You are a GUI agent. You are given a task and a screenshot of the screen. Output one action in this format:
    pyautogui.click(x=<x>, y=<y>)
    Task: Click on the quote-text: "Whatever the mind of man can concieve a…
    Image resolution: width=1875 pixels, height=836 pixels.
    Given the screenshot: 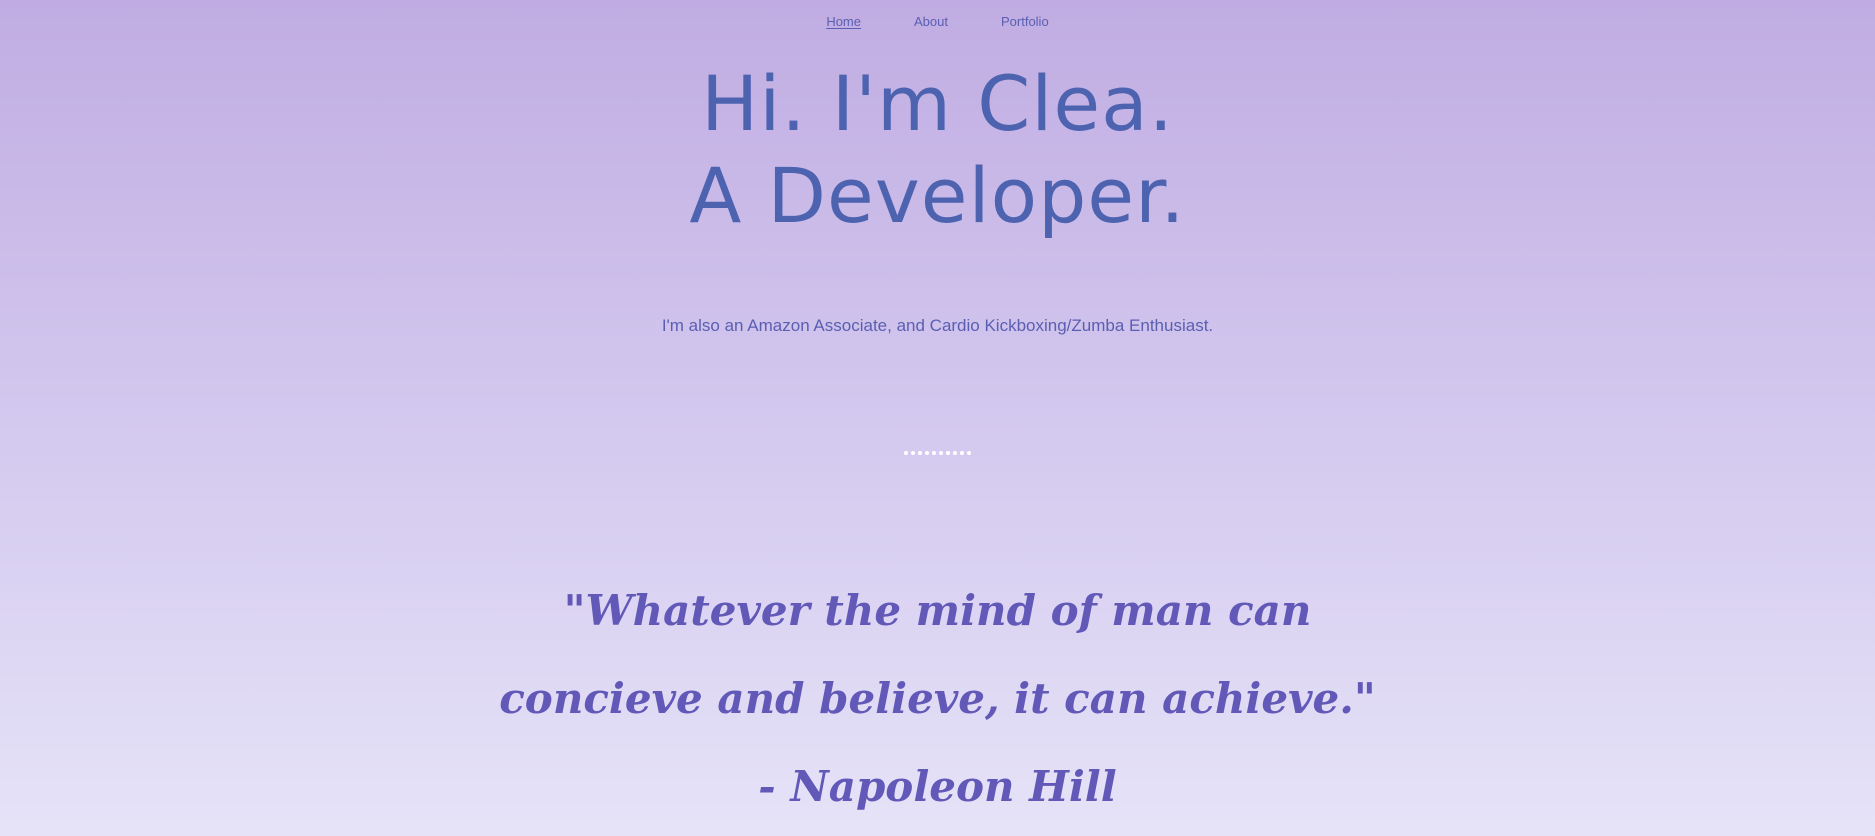 What is the action you would take?
    pyautogui.click(x=937, y=698)
    